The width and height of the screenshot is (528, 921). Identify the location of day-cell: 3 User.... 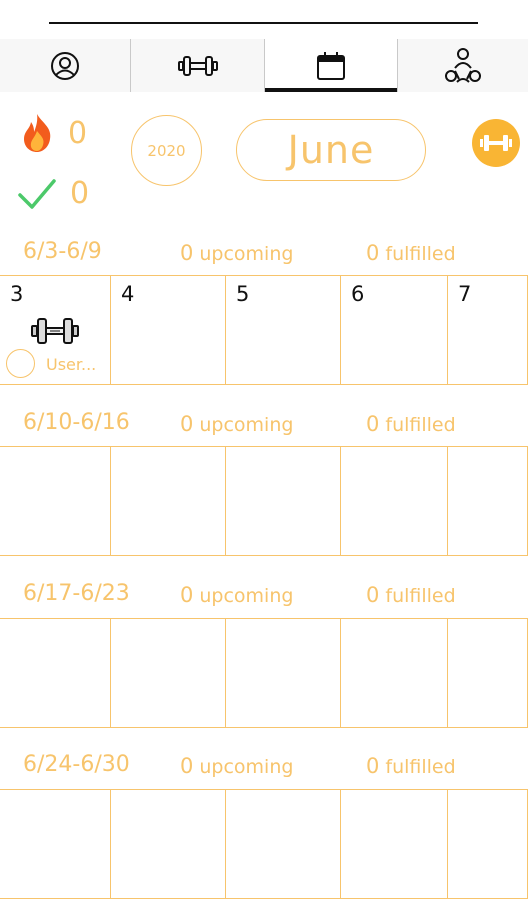
(55, 330).